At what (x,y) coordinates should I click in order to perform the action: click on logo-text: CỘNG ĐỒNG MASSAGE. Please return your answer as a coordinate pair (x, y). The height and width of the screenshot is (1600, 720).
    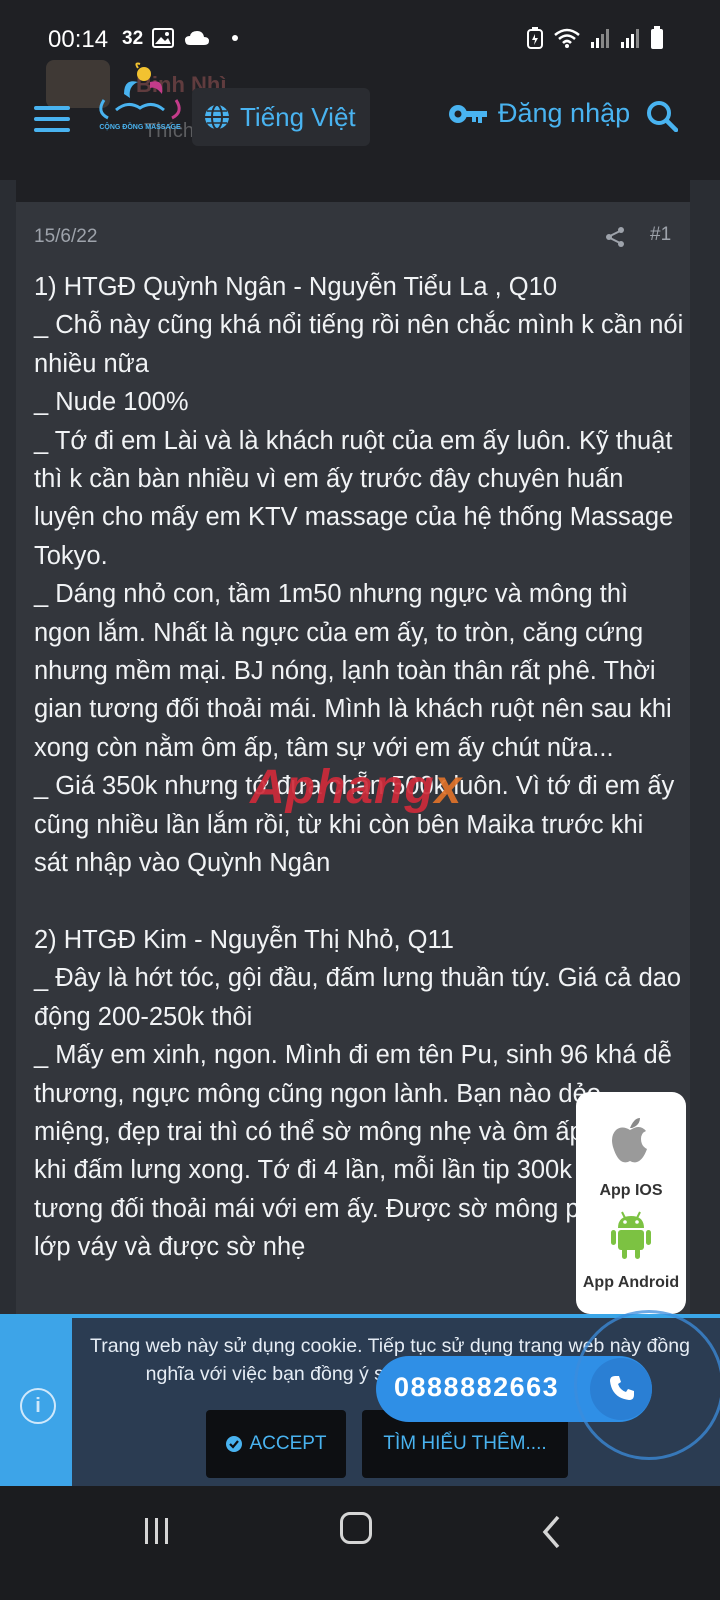
    Looking at the image, I should click on (140, 127).